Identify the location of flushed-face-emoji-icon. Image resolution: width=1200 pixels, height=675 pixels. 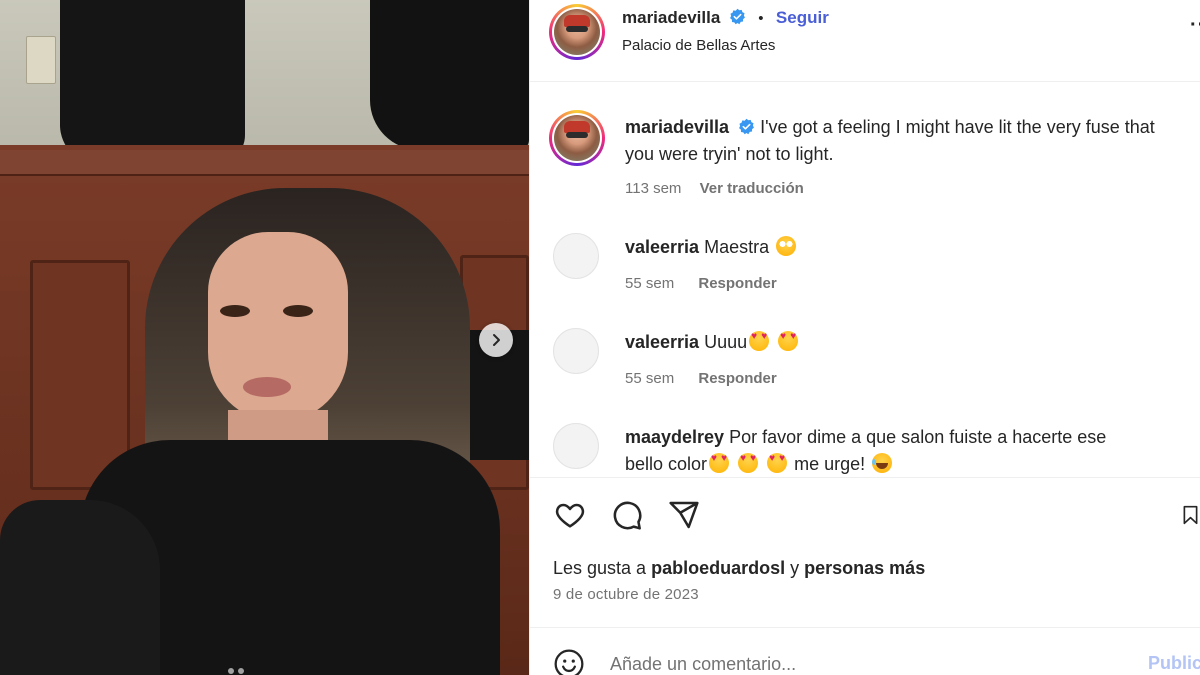
(786, 246).